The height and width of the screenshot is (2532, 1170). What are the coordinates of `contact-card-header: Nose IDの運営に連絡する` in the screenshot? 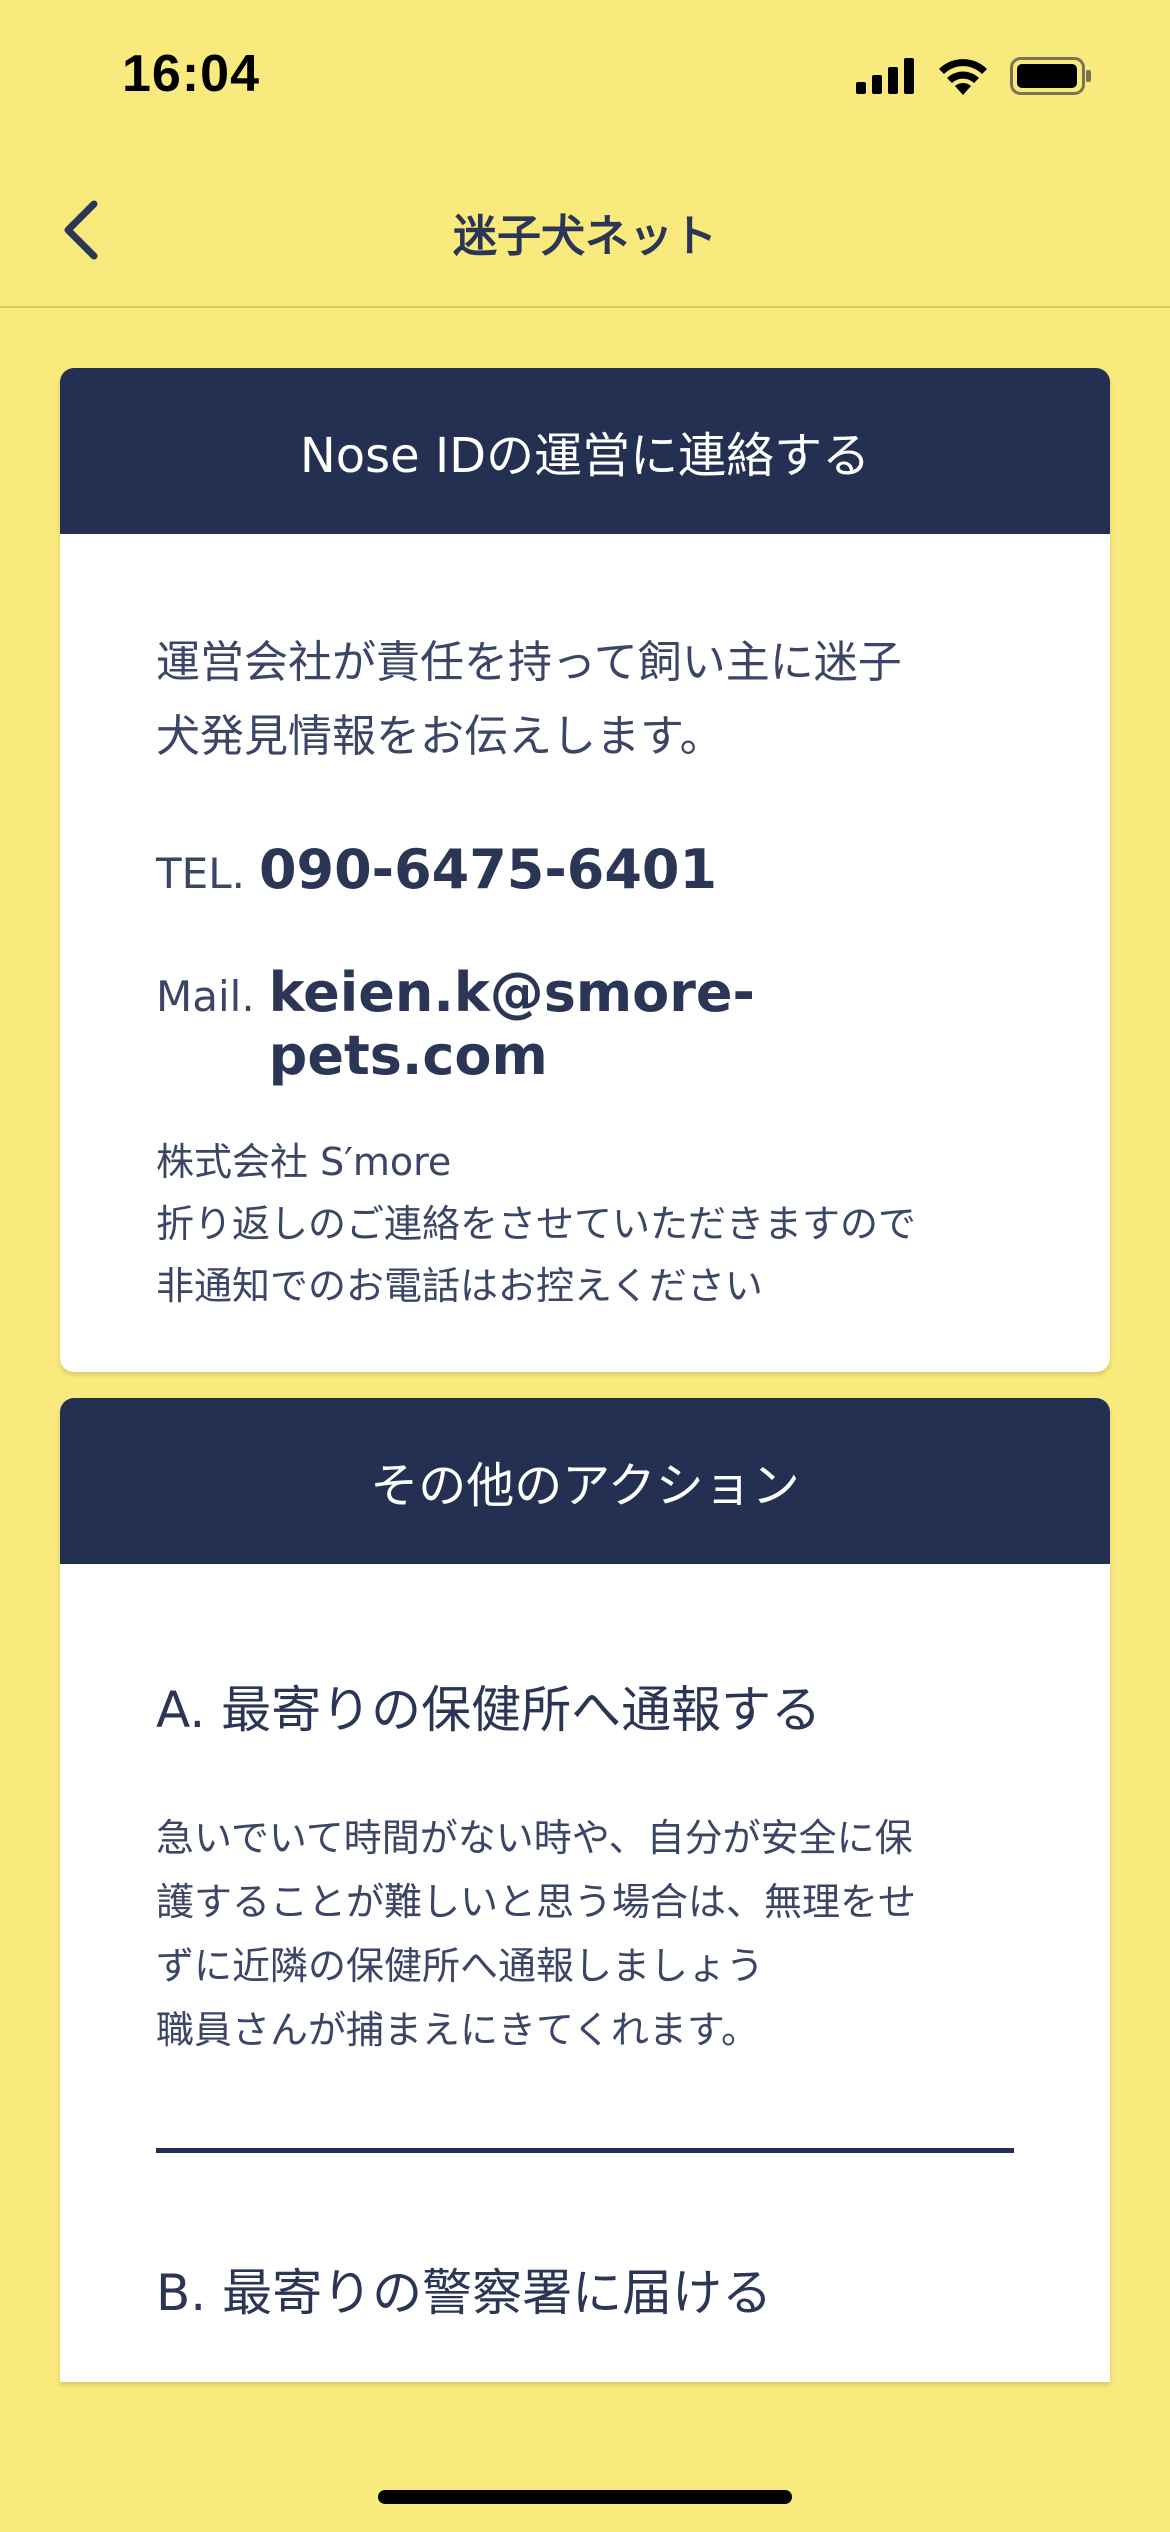 It's located at (585, 451).